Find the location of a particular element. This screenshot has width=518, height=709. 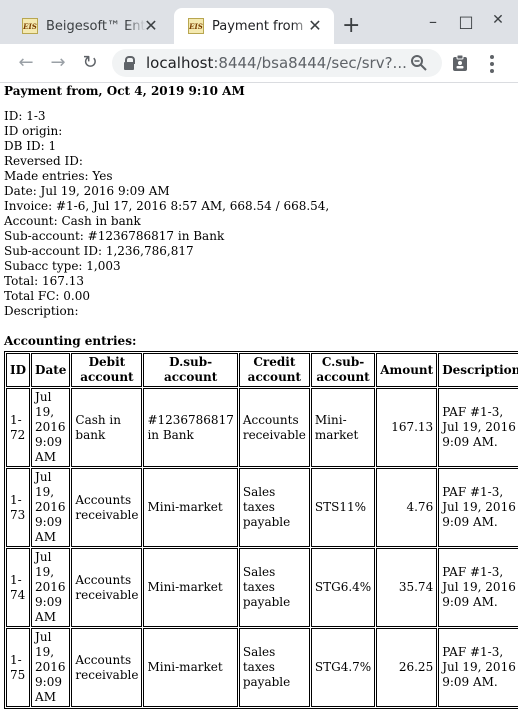

cell-id: 1-75 is located at coordinates (18, 667).